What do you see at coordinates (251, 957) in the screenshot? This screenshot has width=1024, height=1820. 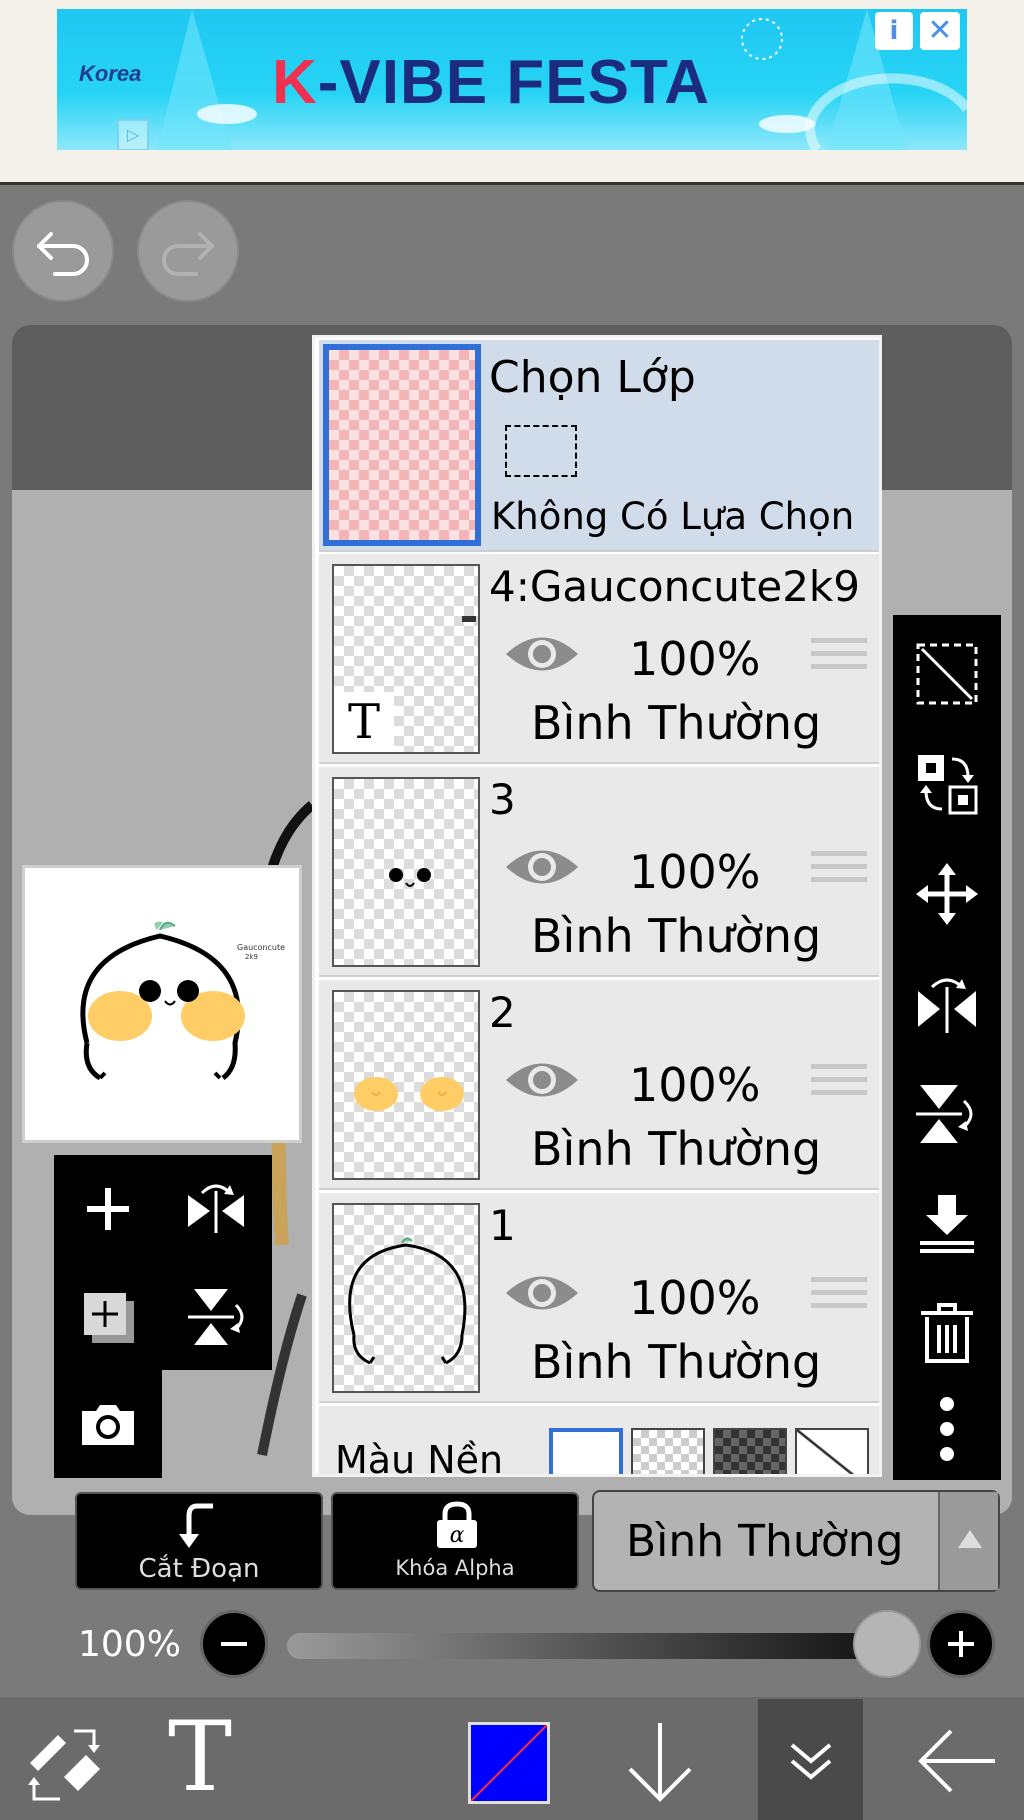 I see `svg-text: 2k9` at bounding box center [251, 957].